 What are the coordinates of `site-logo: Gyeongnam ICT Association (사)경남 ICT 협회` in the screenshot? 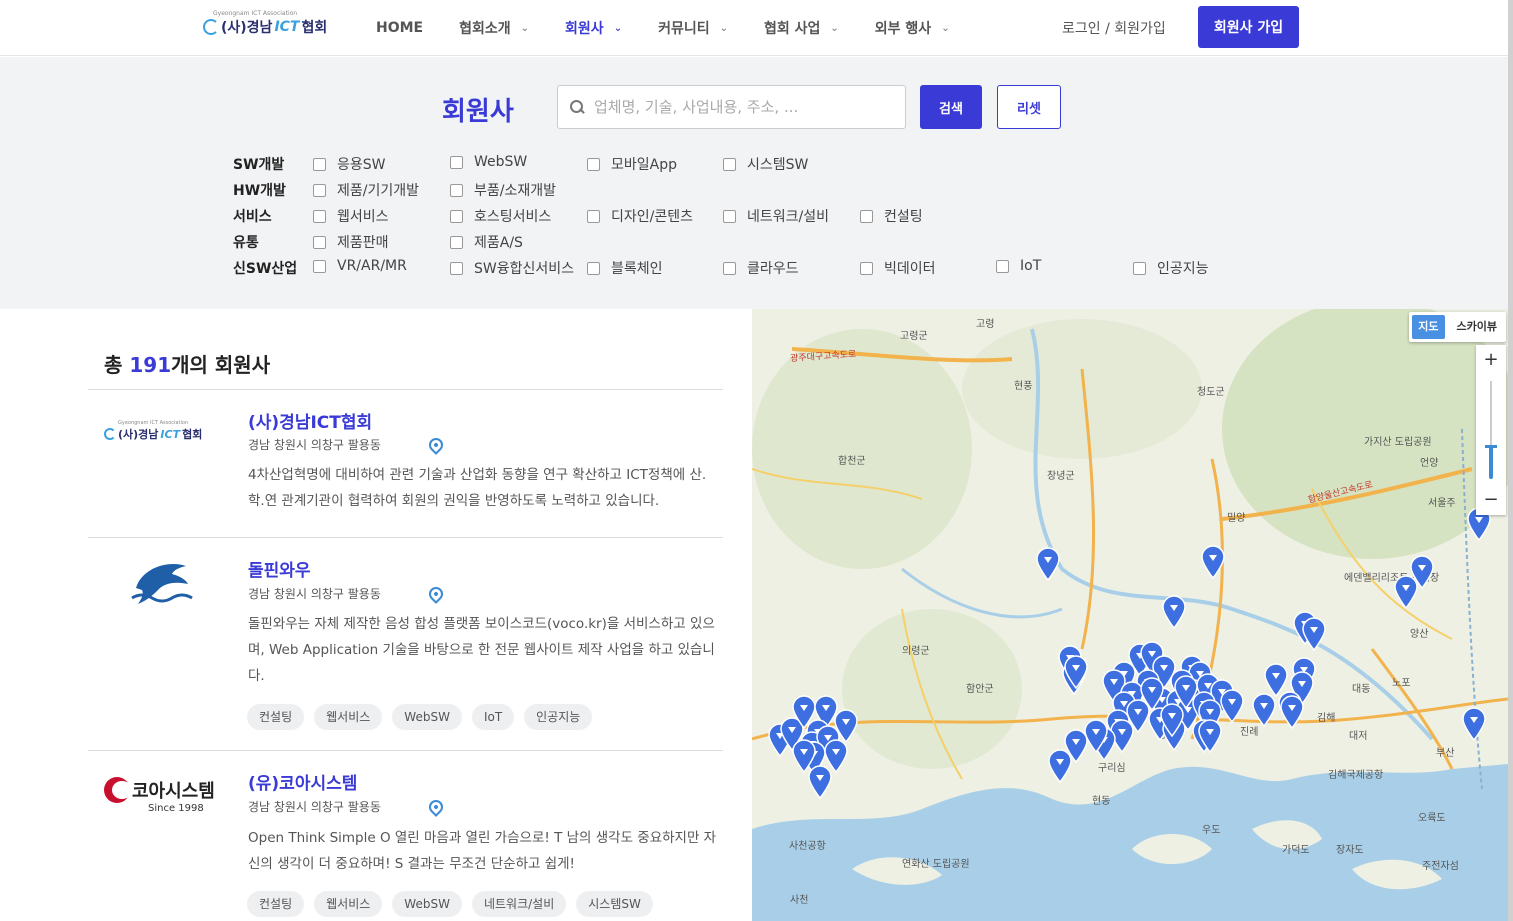 It's located at (265, 28).